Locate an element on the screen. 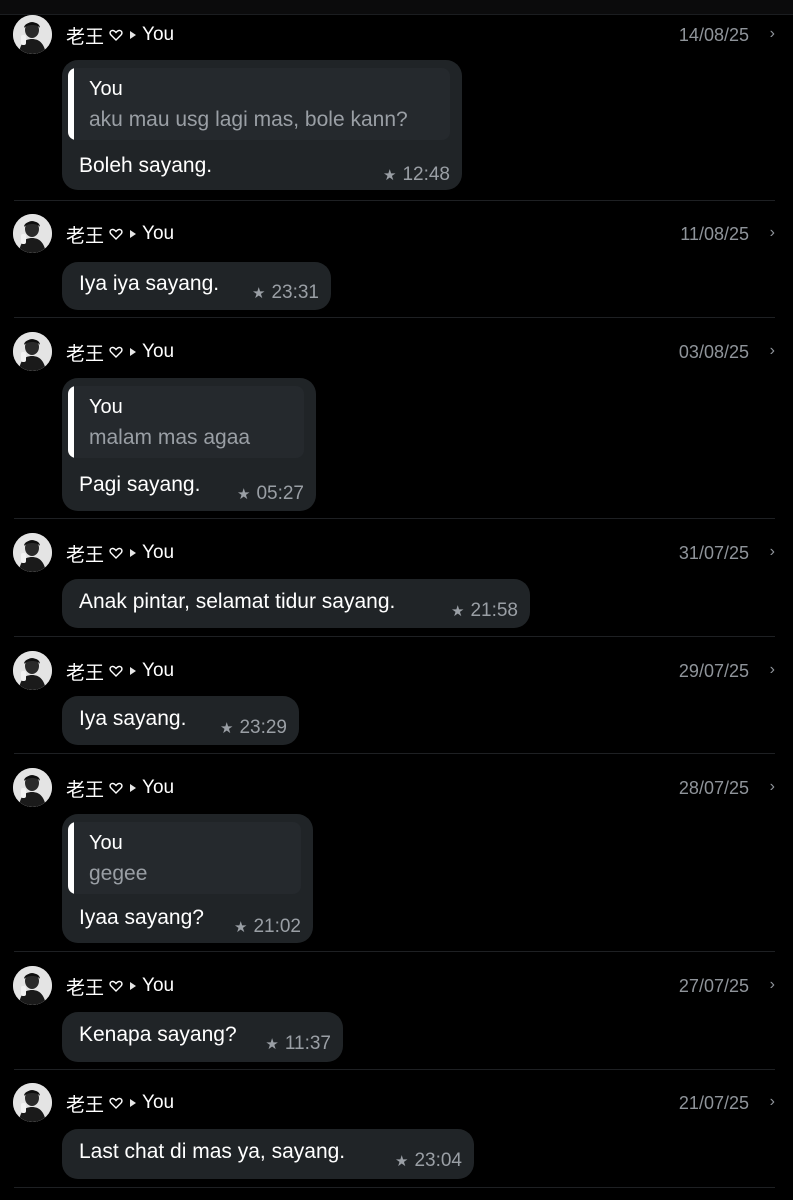 The height and width of the screenshot is (1200, 793). message-meta: ★ 23:04 is located at coordinates (428, 1161).